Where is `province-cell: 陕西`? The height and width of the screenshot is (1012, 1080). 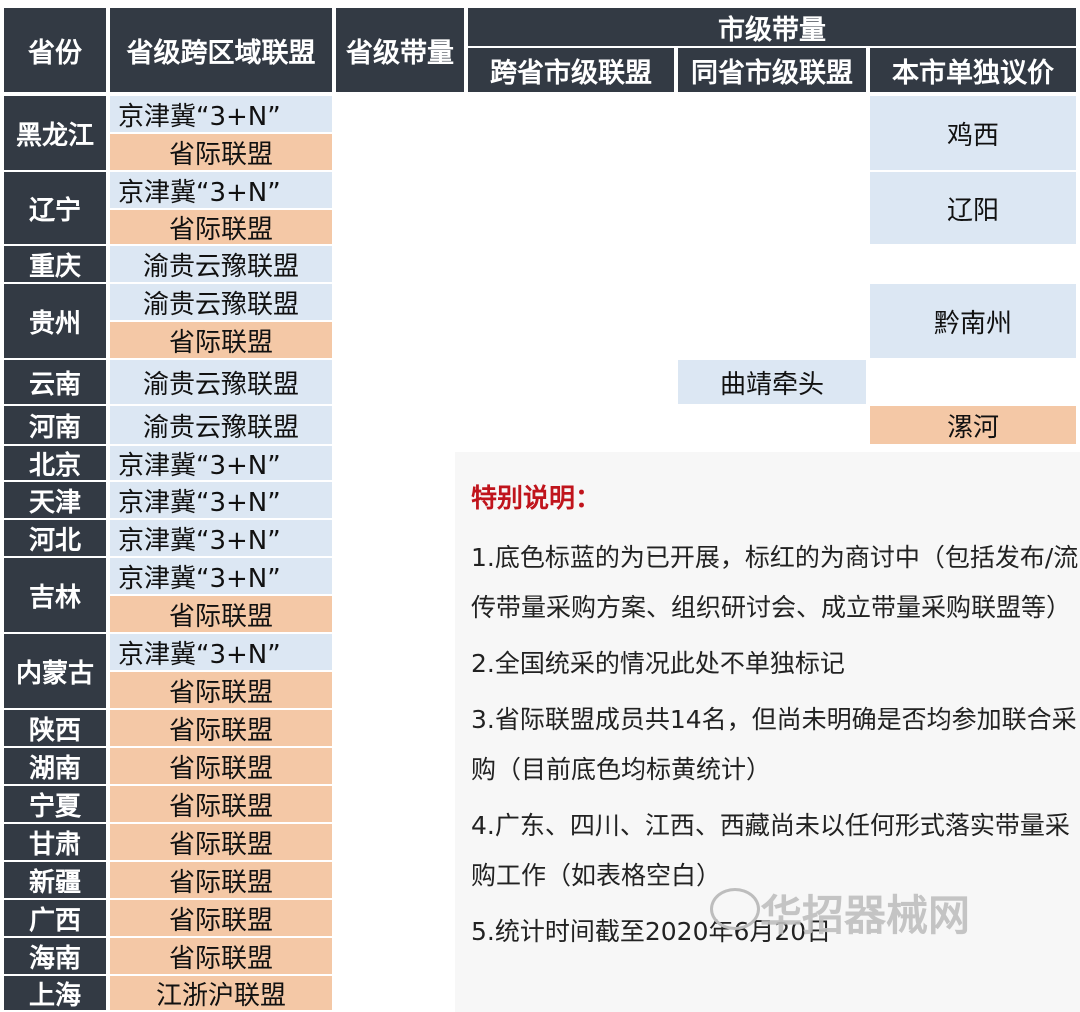 province-cell: 陕西 is located at coordinates (55, 728).